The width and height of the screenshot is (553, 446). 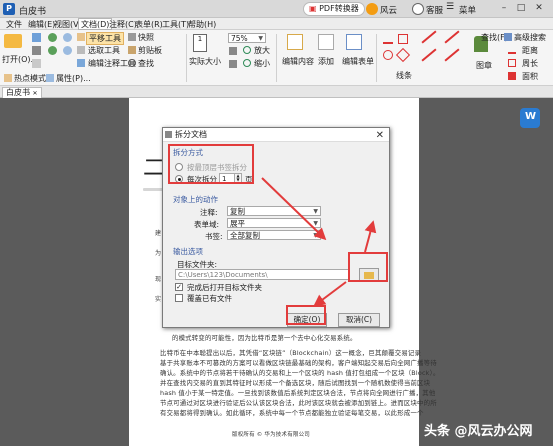 I want to click on arrow-to-object-actions, so click(x=294, y=209).